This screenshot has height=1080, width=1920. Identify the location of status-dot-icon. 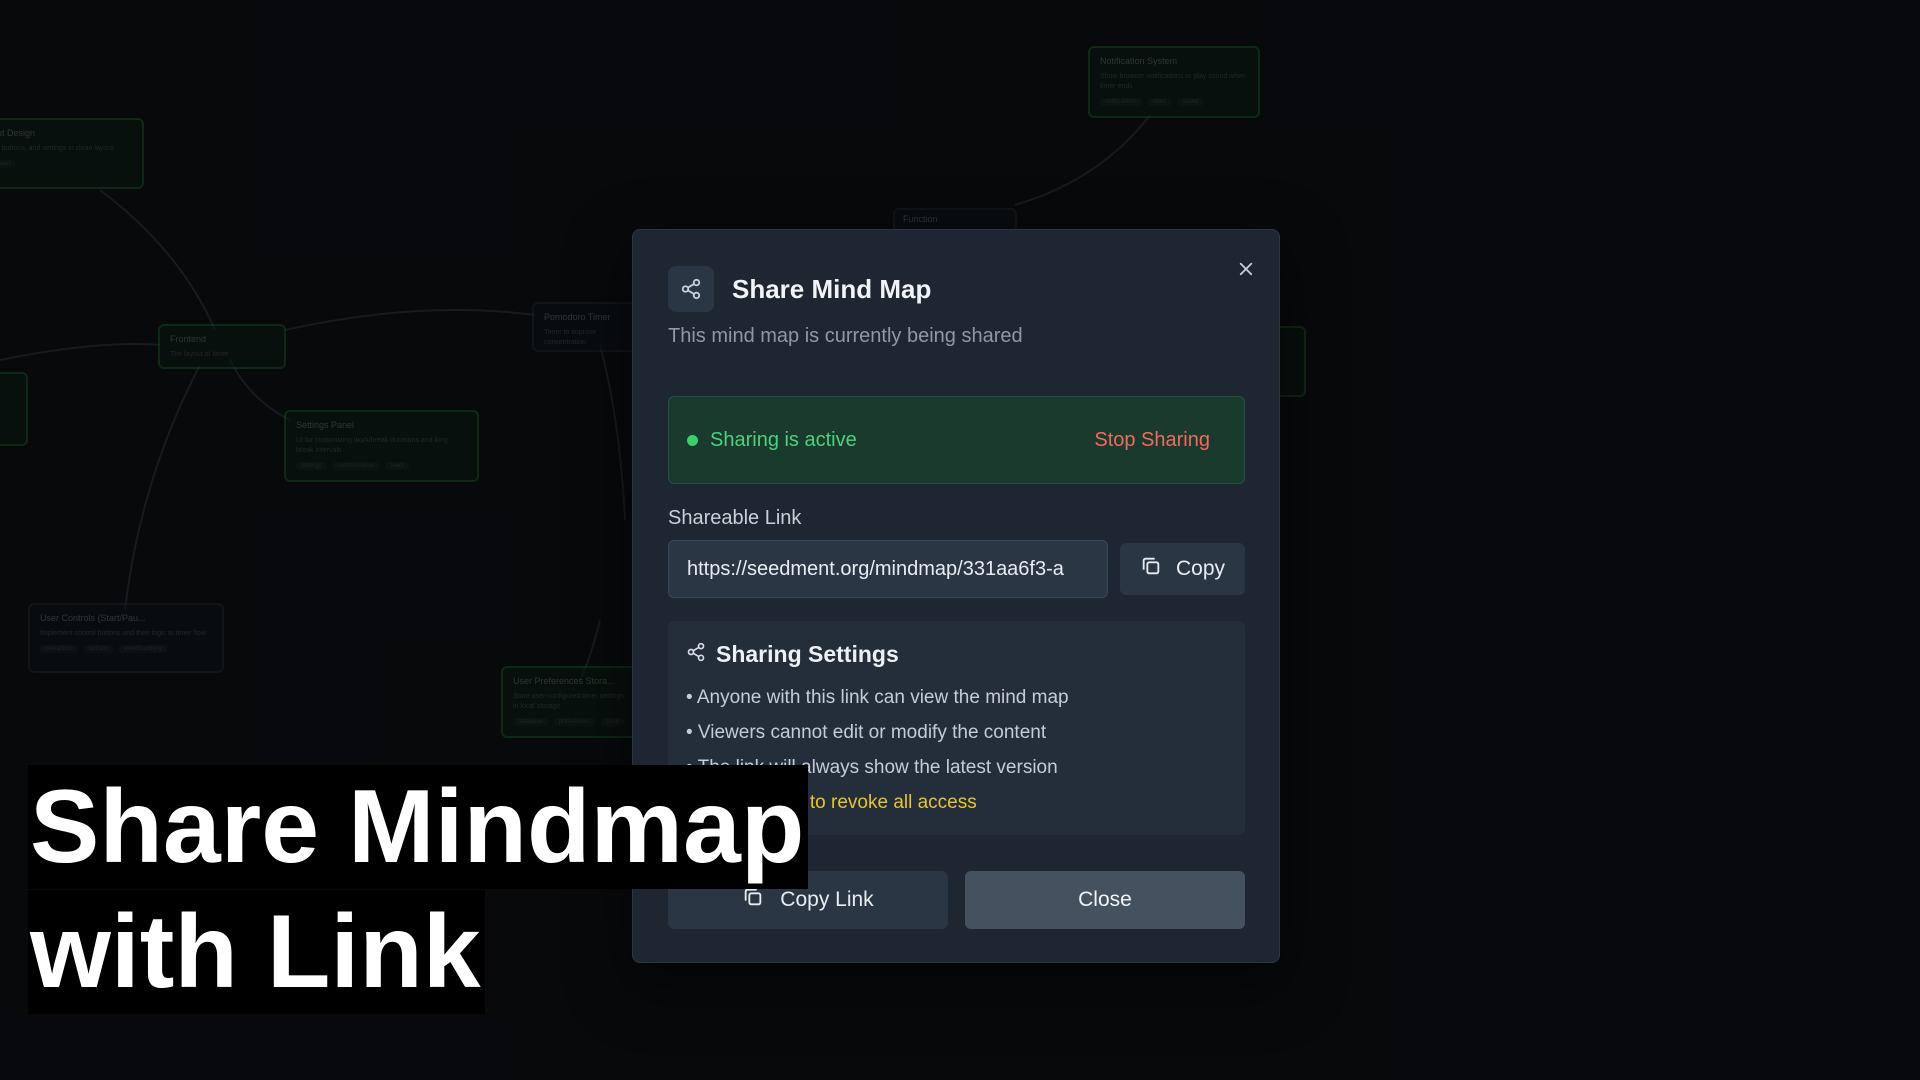
(692, 440).